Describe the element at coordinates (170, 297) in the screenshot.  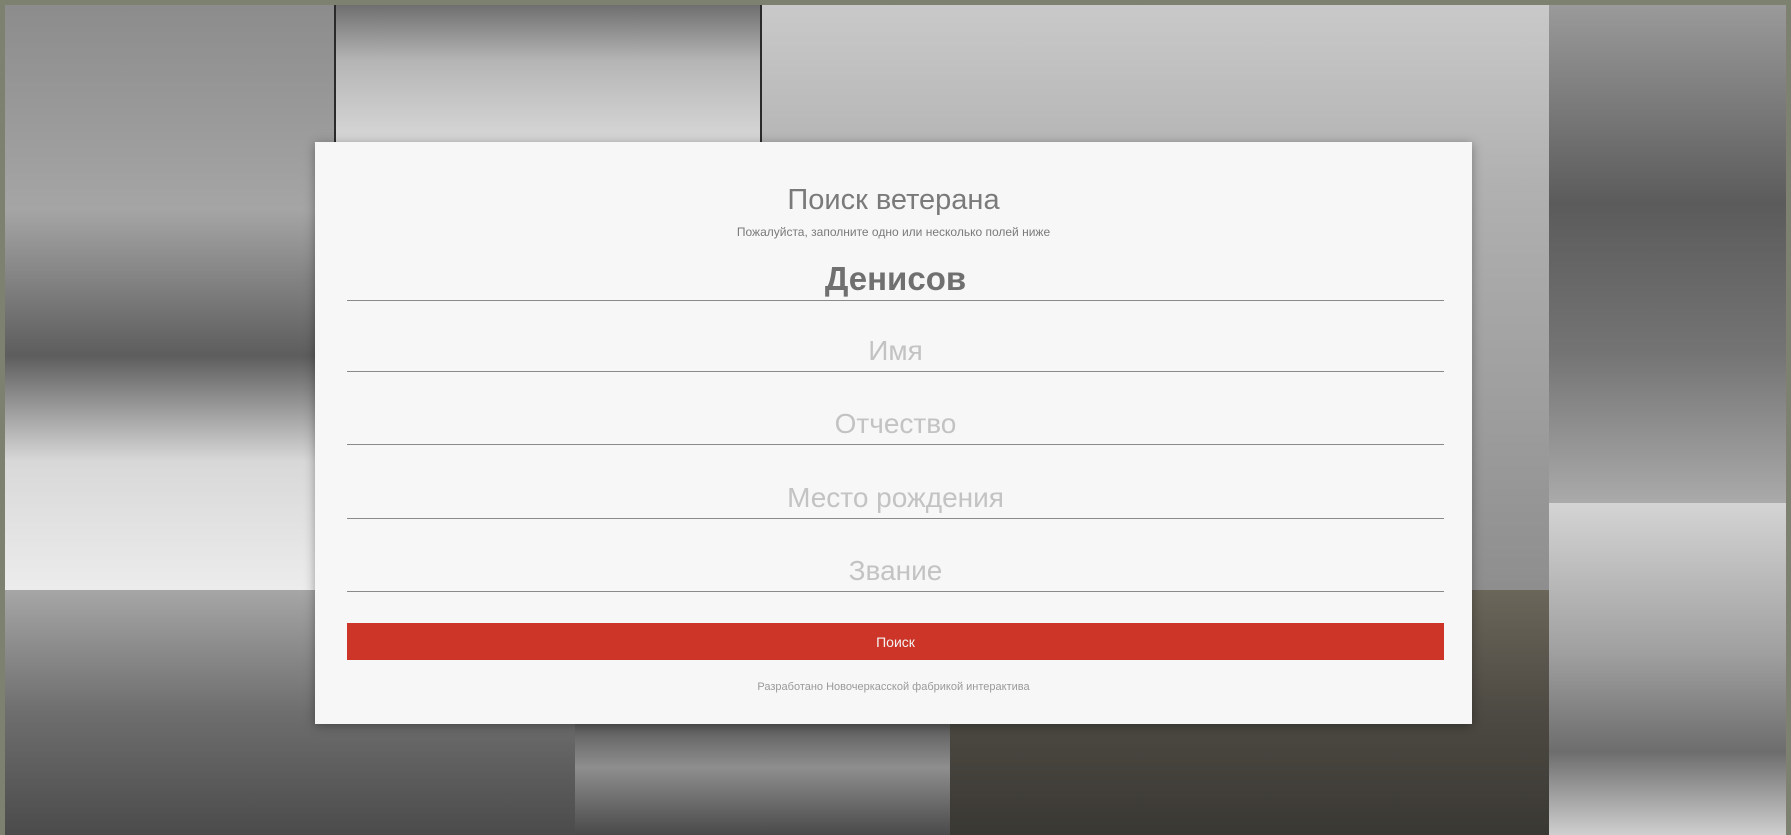
I see `background-photo-winter-soldiers` at that location.